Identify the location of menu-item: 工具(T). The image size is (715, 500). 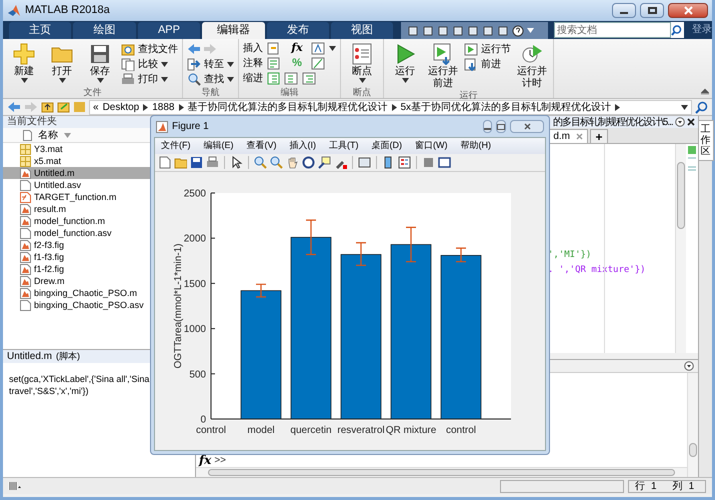
(343, 146).